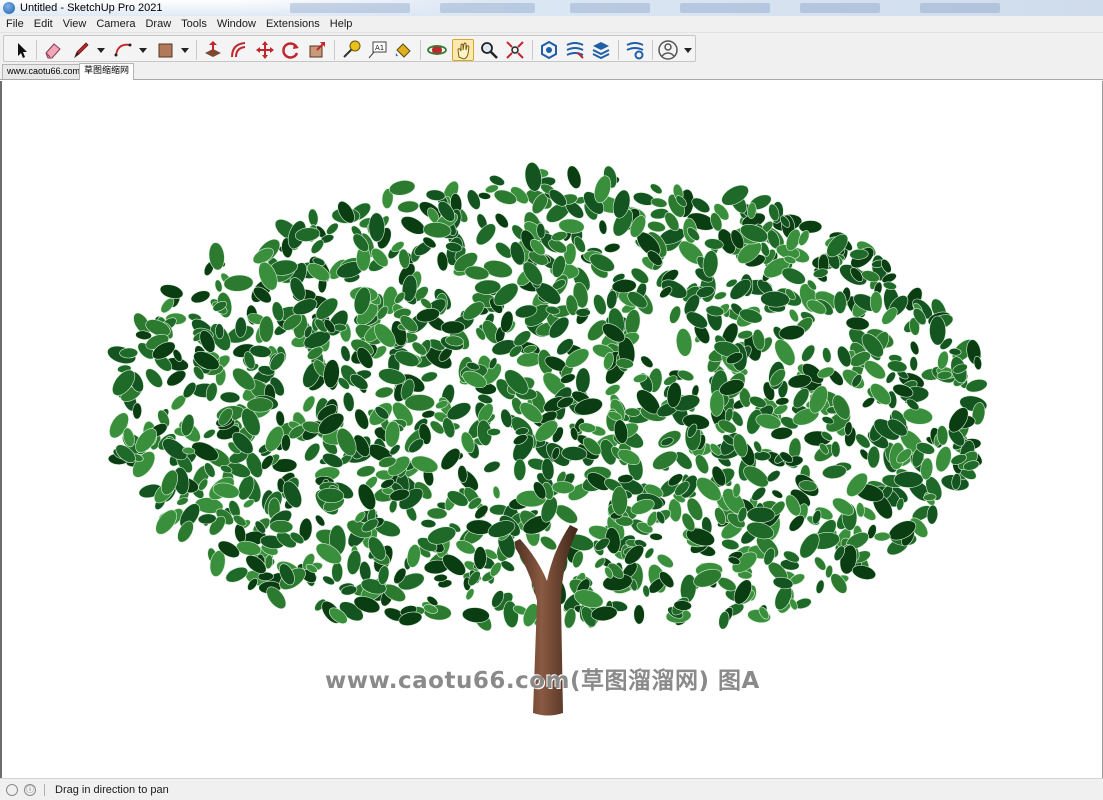 This screenshot has height=800, width=1103. Describe the element at coordinates (44, 71) in the screenshot. I see `scene-tab: www.caotu66.com` at that location.